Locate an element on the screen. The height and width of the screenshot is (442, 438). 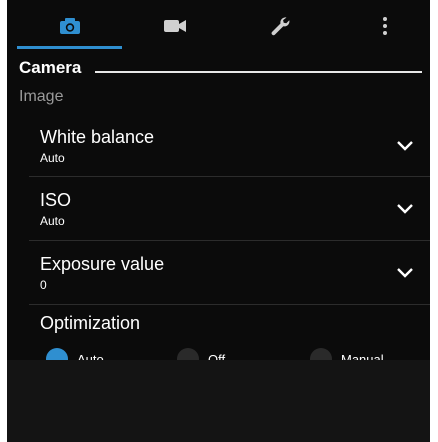
settings-tab-bar is located at coordinates (218, 26).